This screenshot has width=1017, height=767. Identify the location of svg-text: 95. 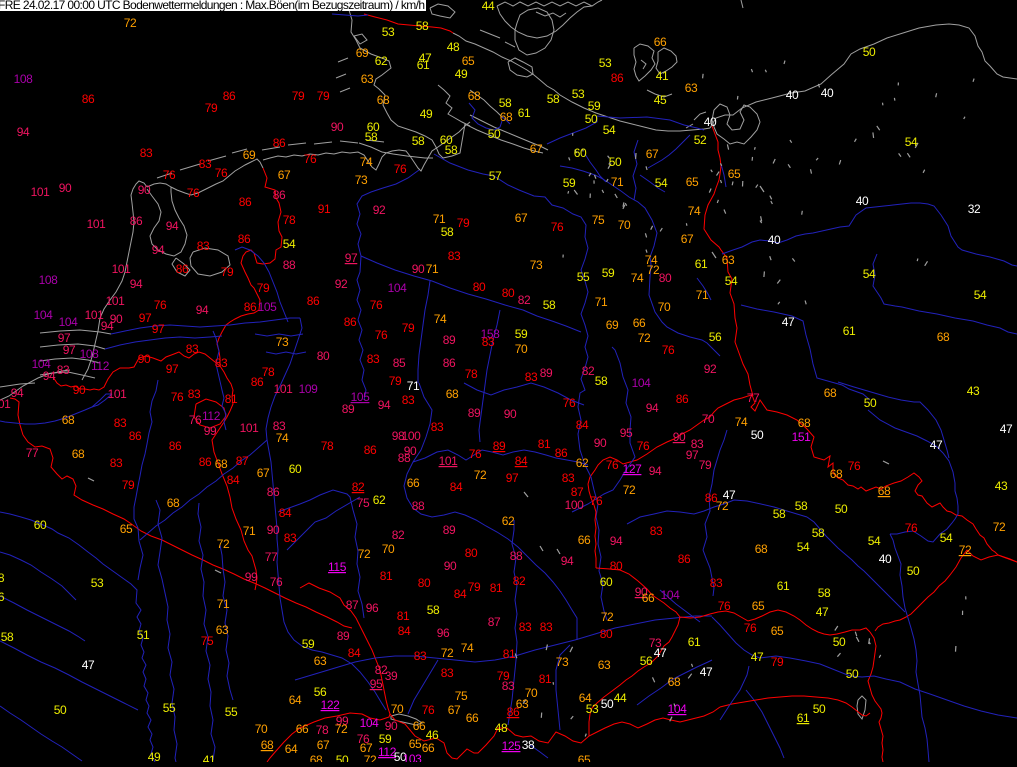
(626, 433).